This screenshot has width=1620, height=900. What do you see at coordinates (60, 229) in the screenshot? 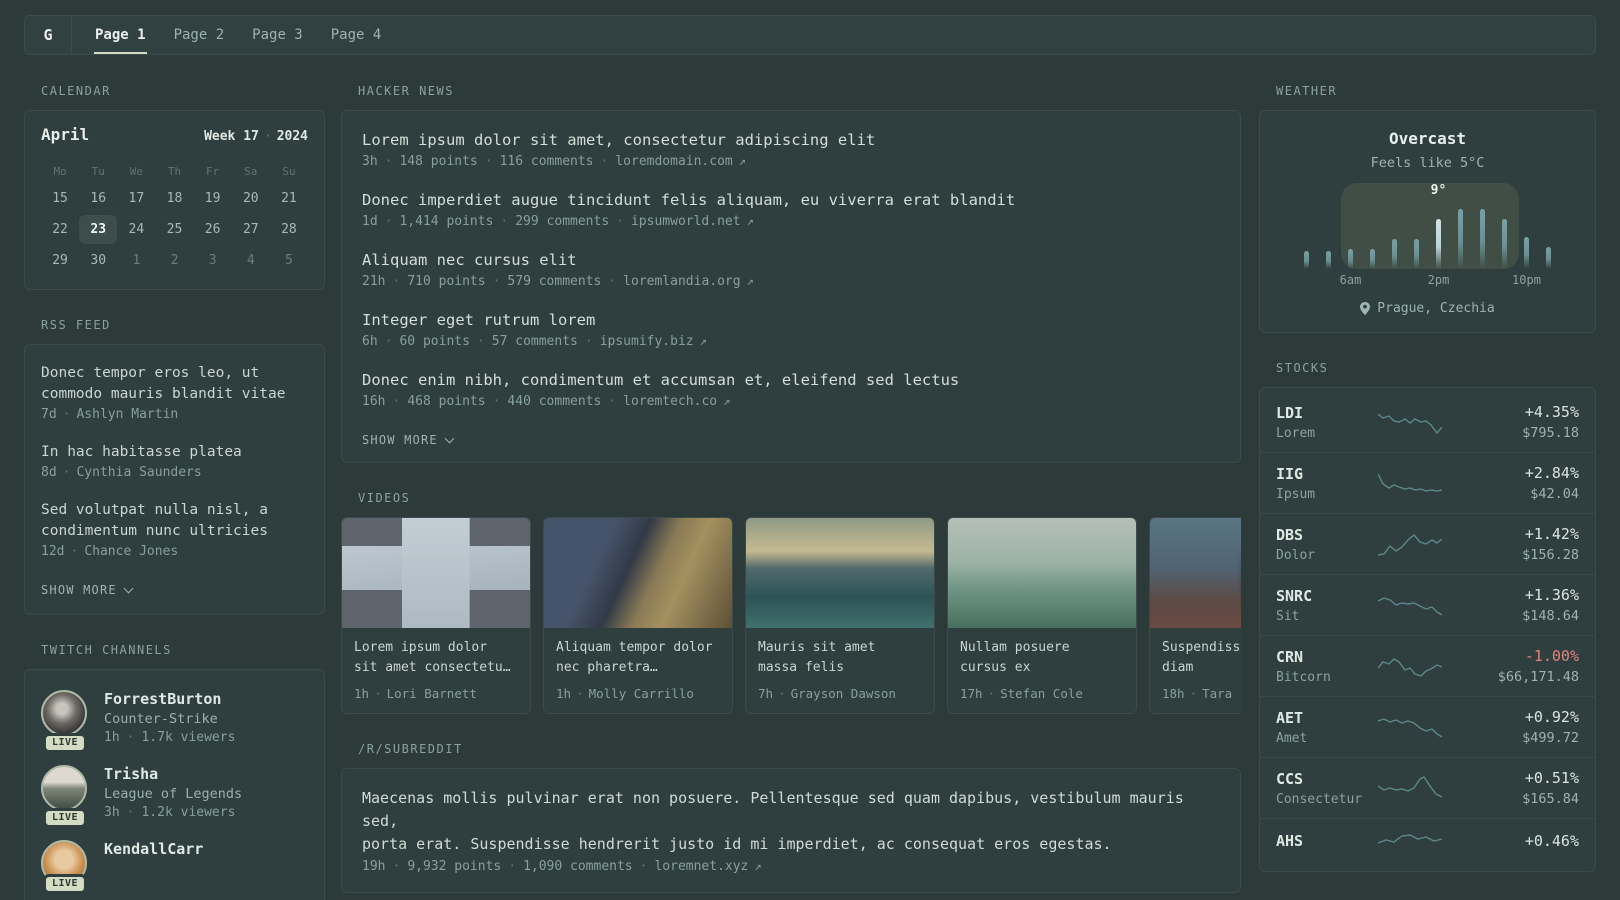
I see `calendar-day: 22` at bounding box center [60, 229].